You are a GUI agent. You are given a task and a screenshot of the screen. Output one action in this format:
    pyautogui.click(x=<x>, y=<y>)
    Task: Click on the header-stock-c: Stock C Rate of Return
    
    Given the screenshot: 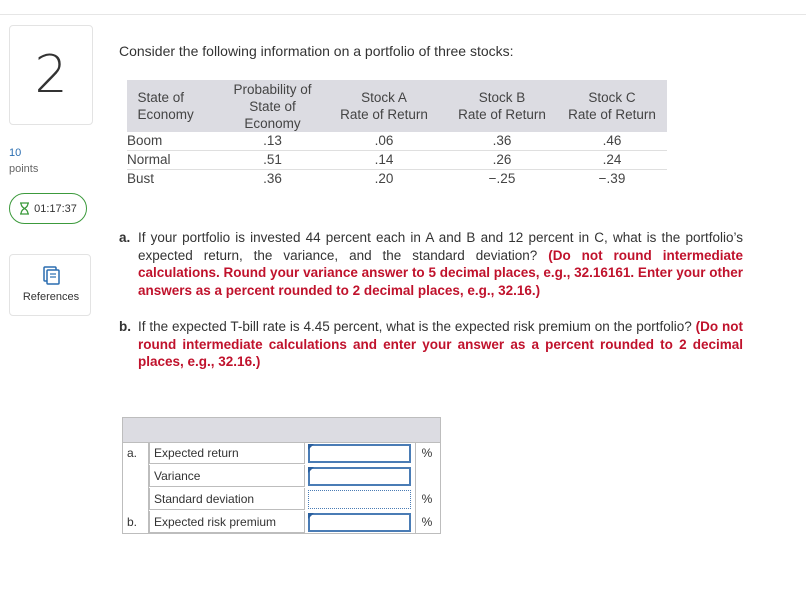 What is the action you would take?
    pyautogui.click(x=612, y=106)
    